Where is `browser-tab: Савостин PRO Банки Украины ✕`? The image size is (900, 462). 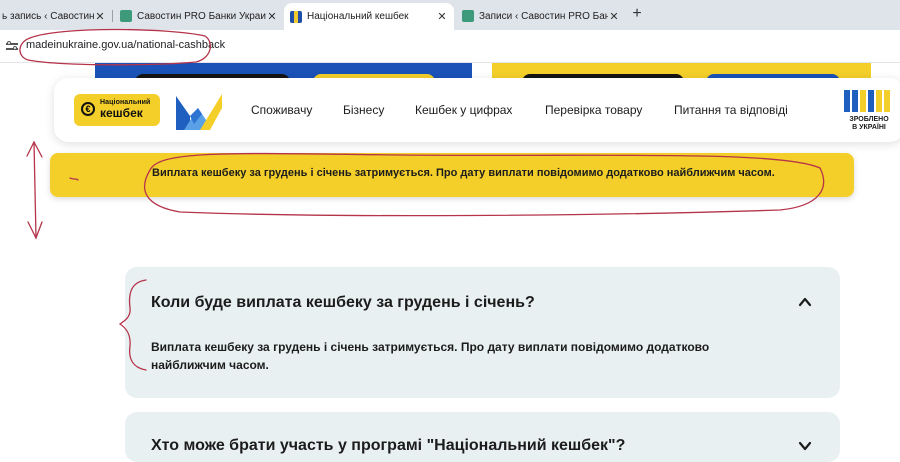 browser-tab: Савостин PRO Банки Украины ✕ is located at coordinates (199, 16).